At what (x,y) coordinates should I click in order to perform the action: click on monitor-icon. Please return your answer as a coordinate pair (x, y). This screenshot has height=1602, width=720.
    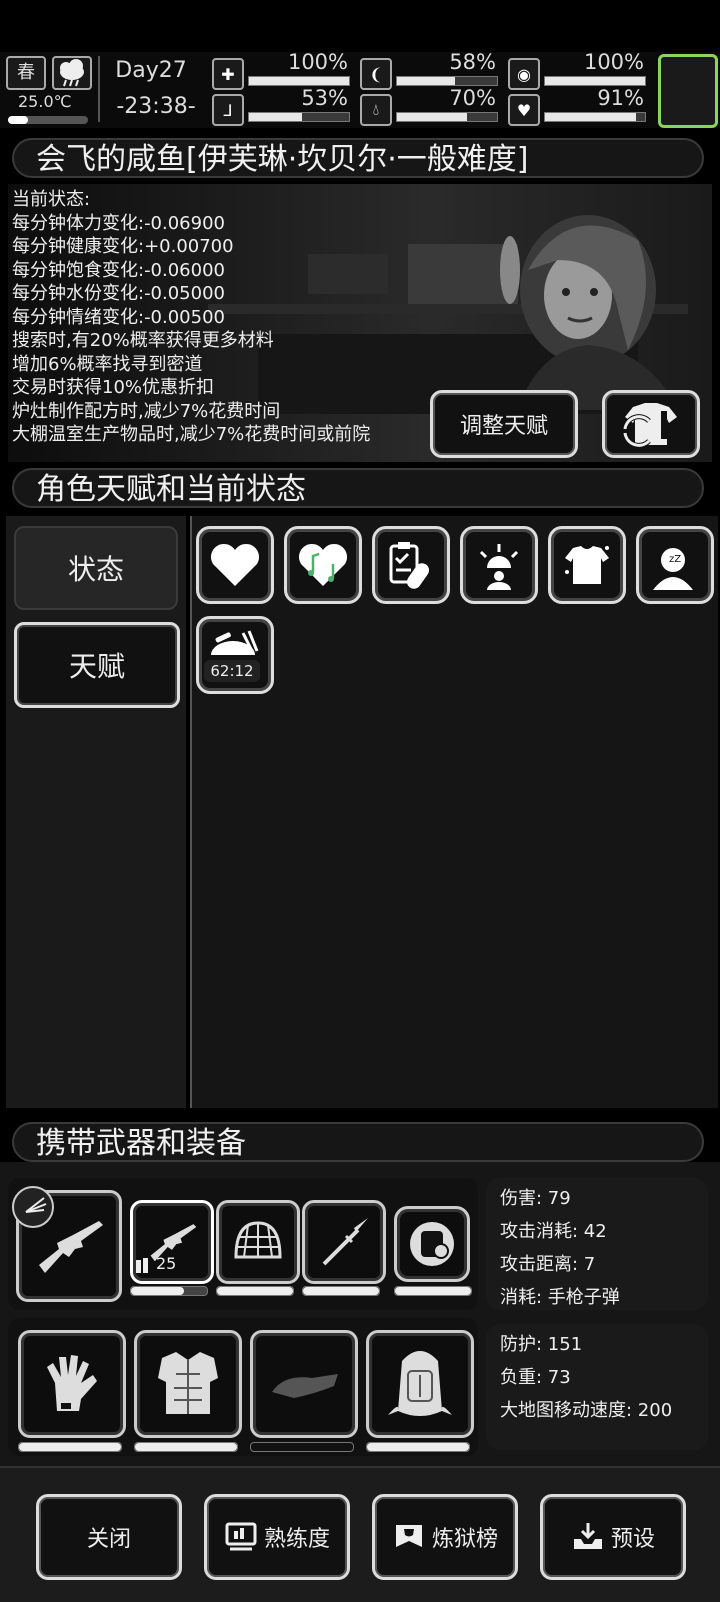
    Looking at the image, I should click on (241, 1536).